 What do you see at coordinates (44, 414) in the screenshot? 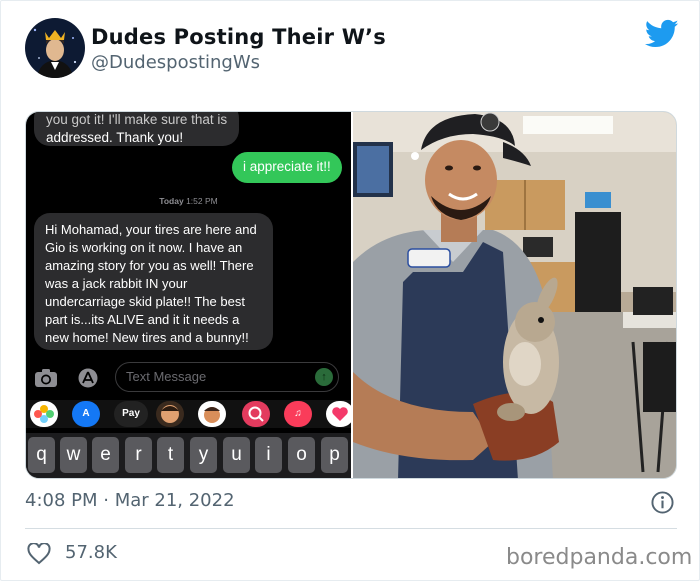
I see `photos-app-icon` at bounding box center [44, 414].